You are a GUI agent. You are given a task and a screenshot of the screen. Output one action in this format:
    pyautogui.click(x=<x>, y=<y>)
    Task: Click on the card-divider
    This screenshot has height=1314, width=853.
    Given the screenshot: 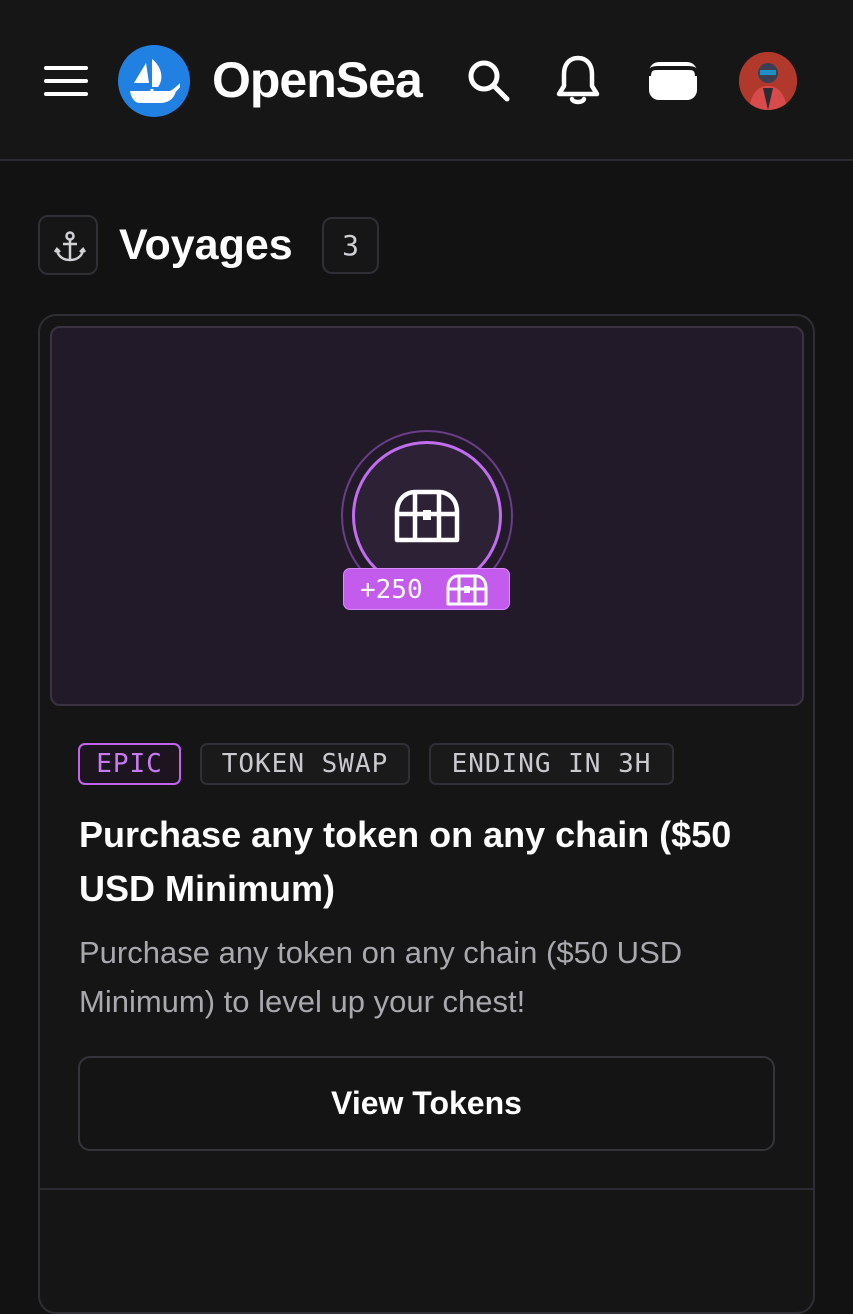 What is the action you would take?
    pyautogui.click(x=426, y=1189)
    